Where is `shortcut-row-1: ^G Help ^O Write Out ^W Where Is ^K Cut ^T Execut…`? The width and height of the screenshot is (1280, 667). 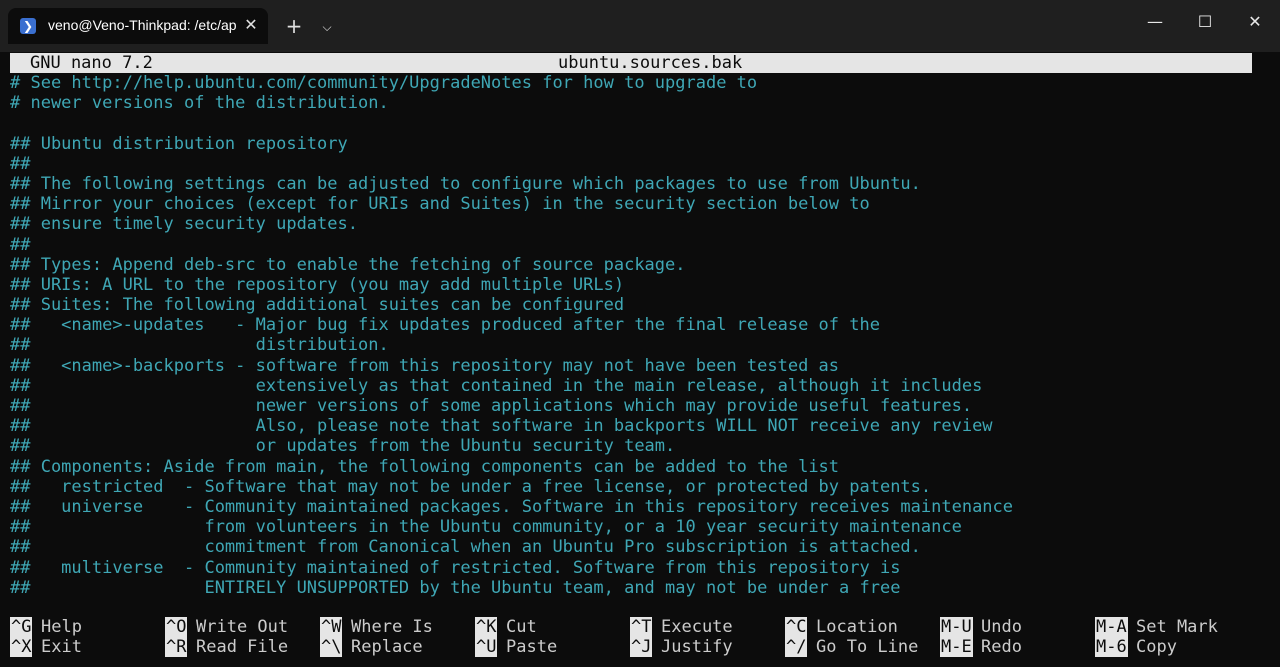 shortcut-row-1: ^G Help ^O Write Out ^W Where Is ^K Cut ^T Execut… is located at coordinates (641, 627).